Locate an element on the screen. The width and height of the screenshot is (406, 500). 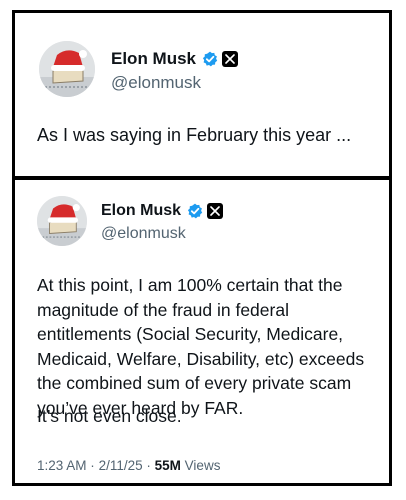
tweet-text-closing: It’s not even close. is located at coordinates (109, 416).